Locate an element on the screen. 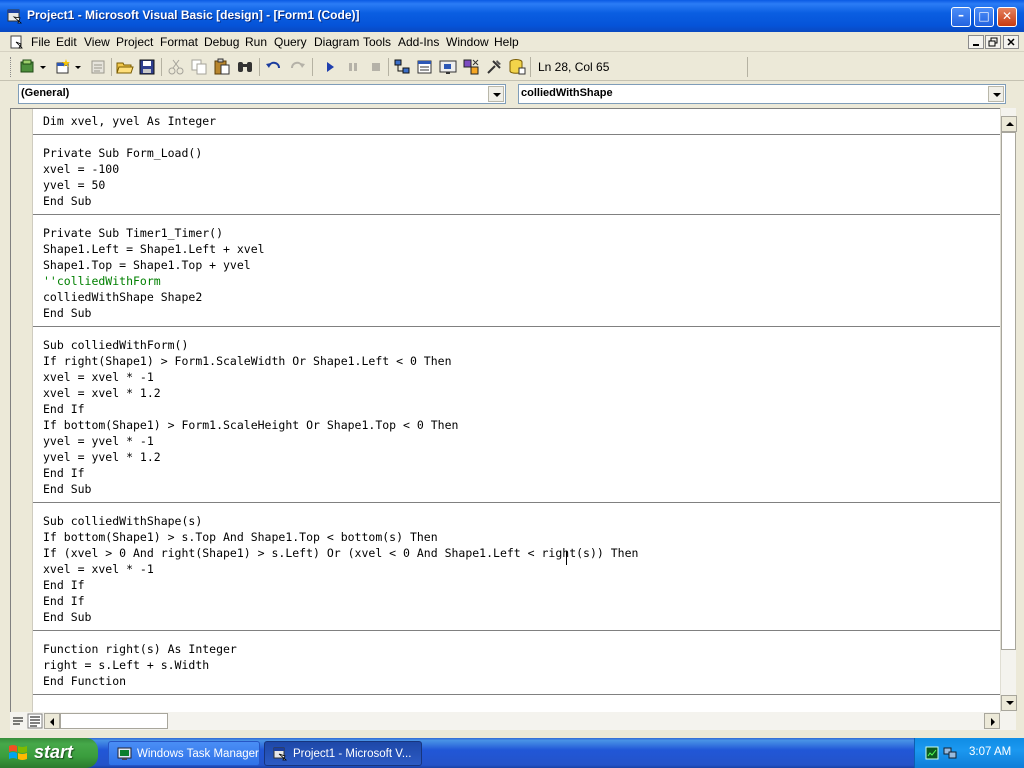 This screenshot has height=768, width=1024. menu-project: Project is located at coordinates (134, 42).